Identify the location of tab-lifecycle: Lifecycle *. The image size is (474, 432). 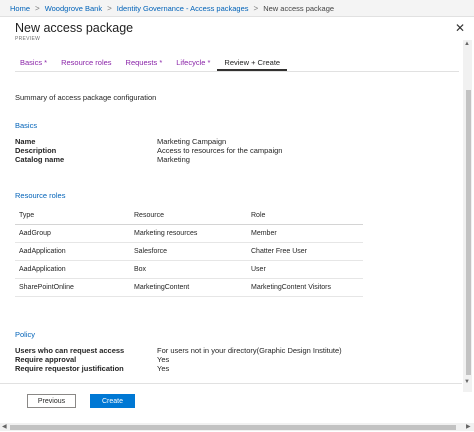
(193, 64).